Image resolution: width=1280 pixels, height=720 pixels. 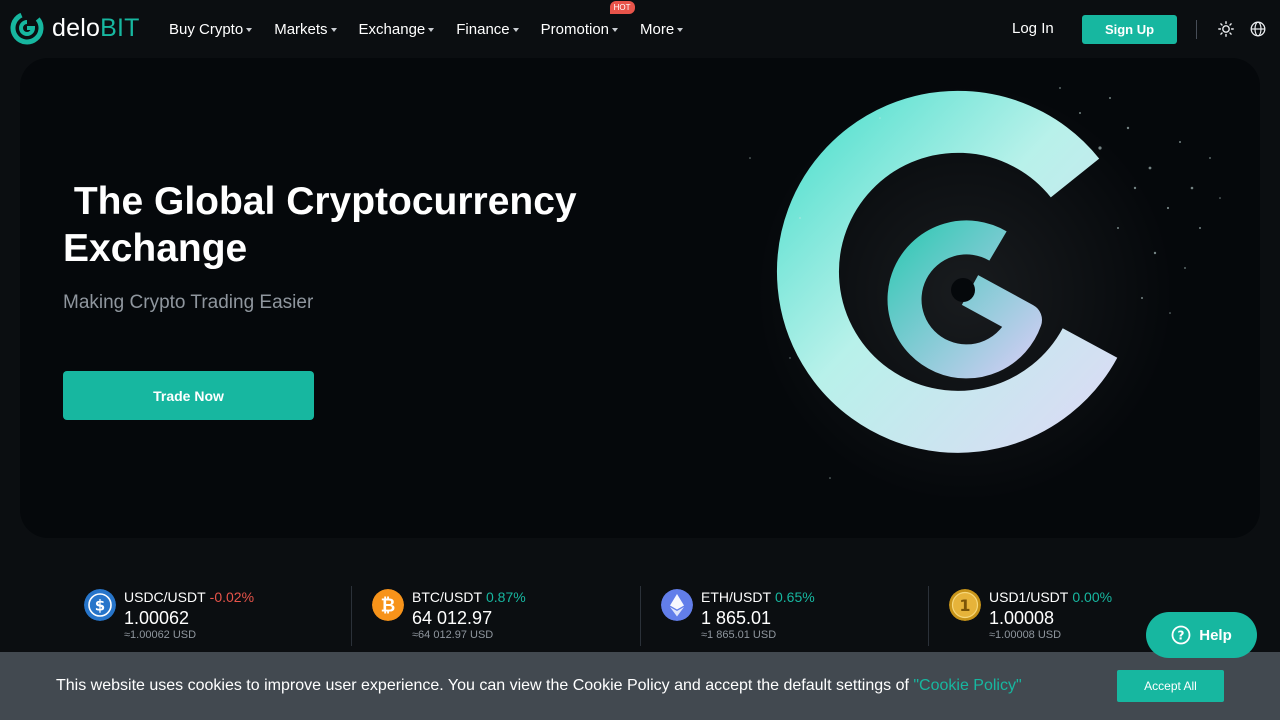 What do you see at coordinates (587, 19) in the screenshot?
I see `nav-promotion: Promotion HOT` at bounding box center [587, 19].